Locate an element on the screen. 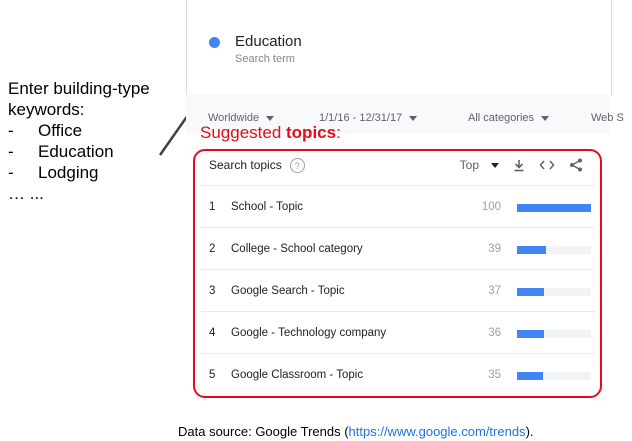 This screenshot has width=632, height=441. suggested-suffix: : is located at coordinates (338, 132).